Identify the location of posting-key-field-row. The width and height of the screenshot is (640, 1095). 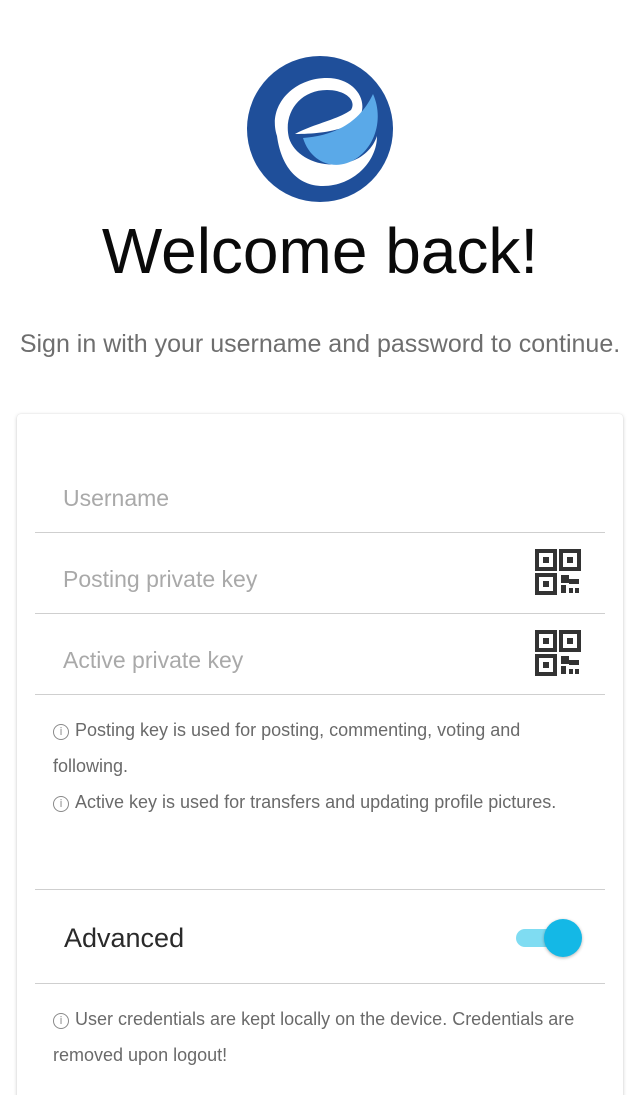
(320, 573).